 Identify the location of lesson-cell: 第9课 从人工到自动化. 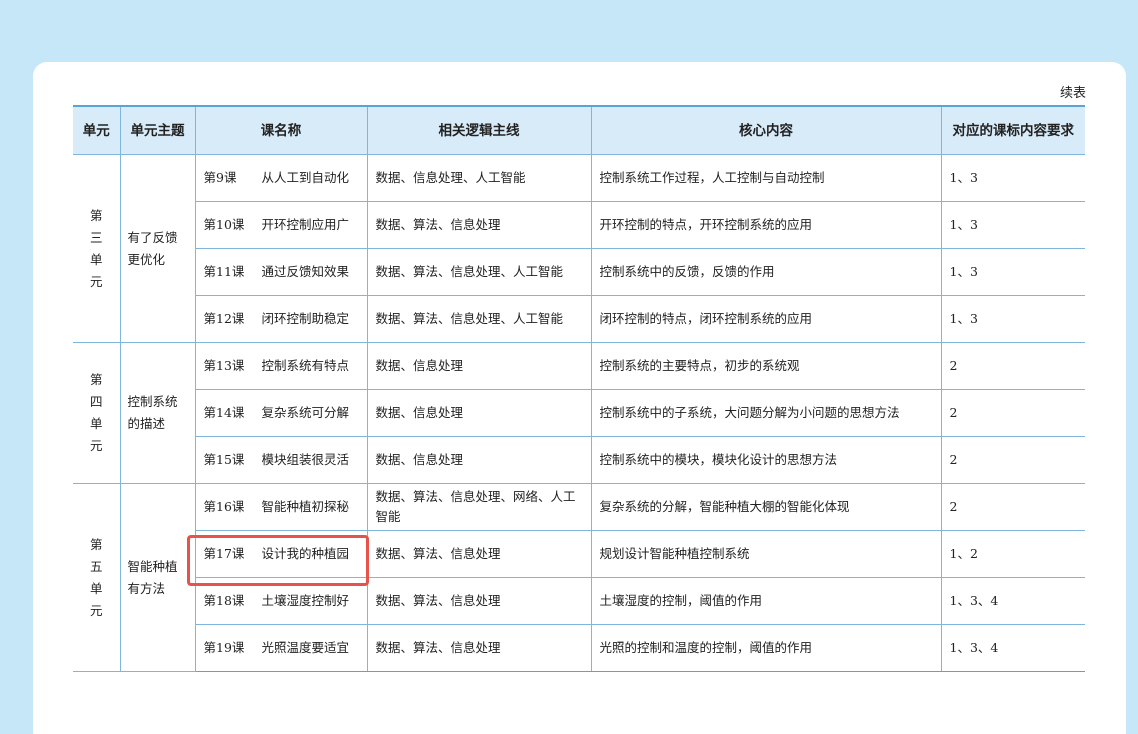
(281, 178).